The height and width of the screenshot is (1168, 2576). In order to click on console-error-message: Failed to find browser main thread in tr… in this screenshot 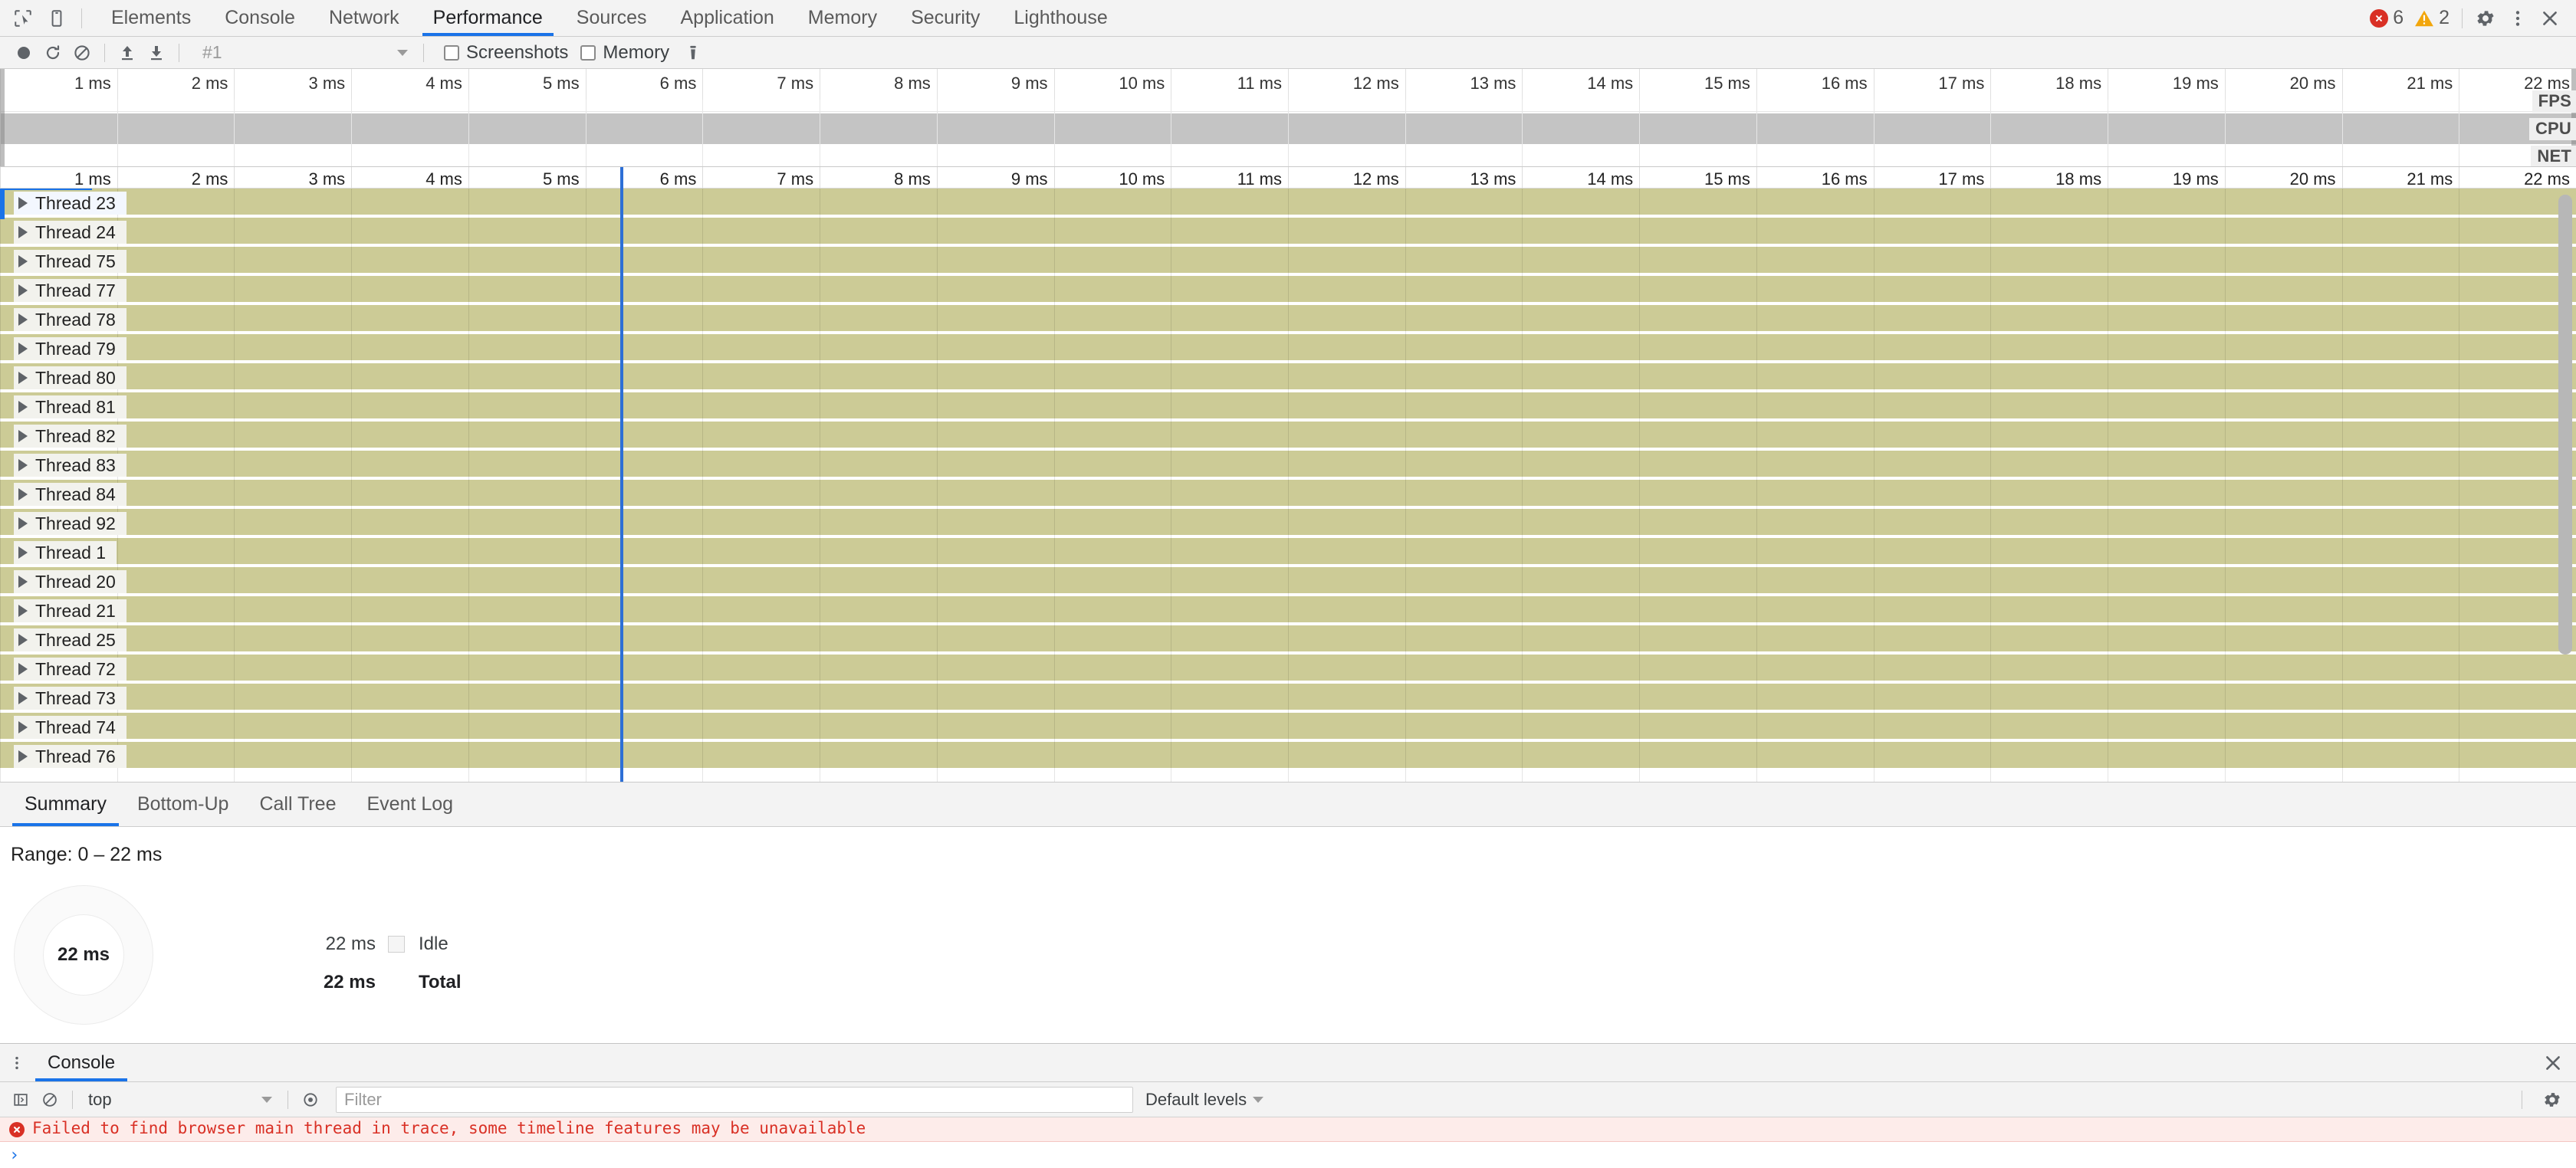, I will do `click(1288, 1129)`.